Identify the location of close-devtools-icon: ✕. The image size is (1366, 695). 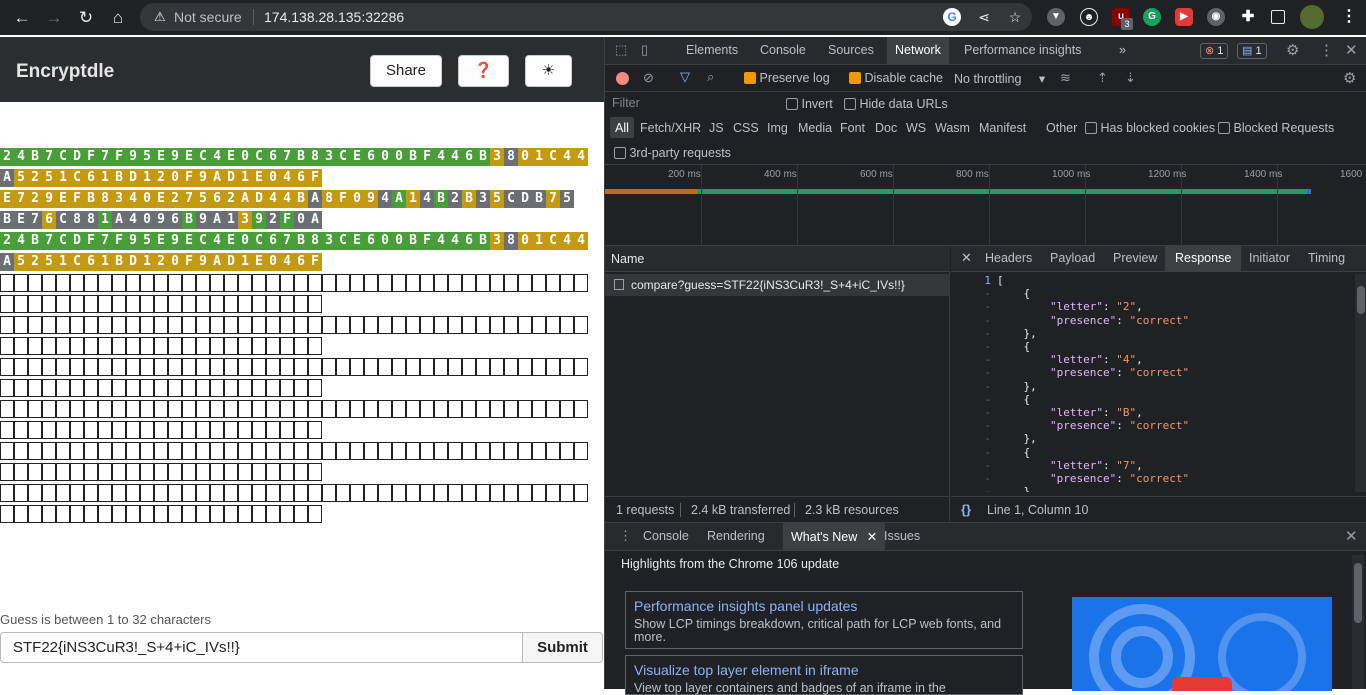
(1351, 50).